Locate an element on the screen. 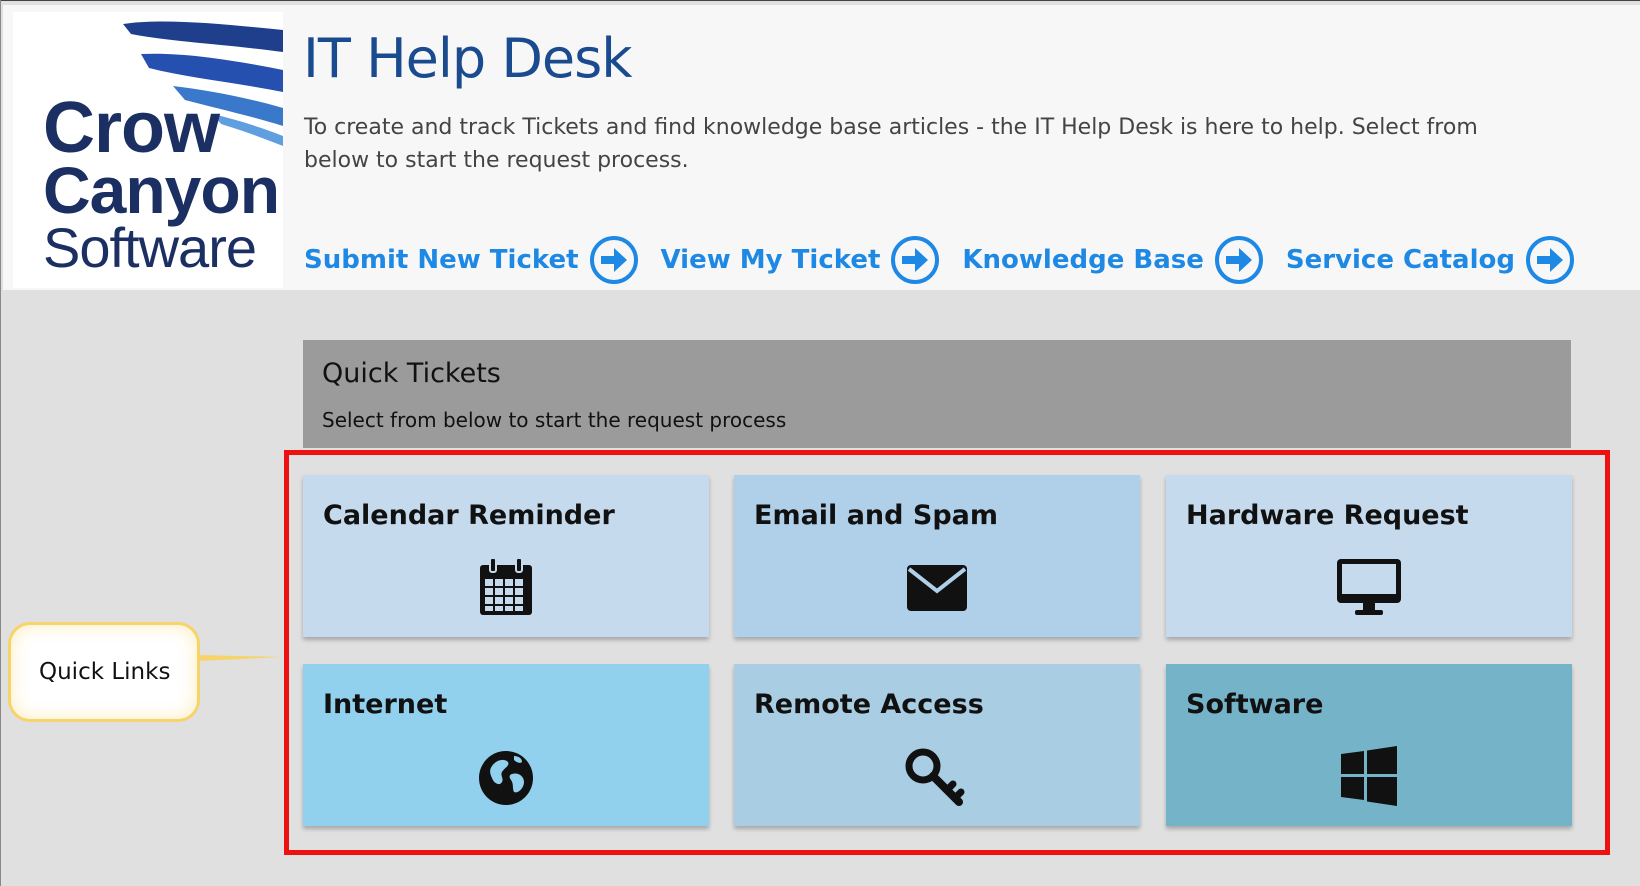 This screenshot has width=1640, height=886. callout-pointer is located at coordinates (241, 658).